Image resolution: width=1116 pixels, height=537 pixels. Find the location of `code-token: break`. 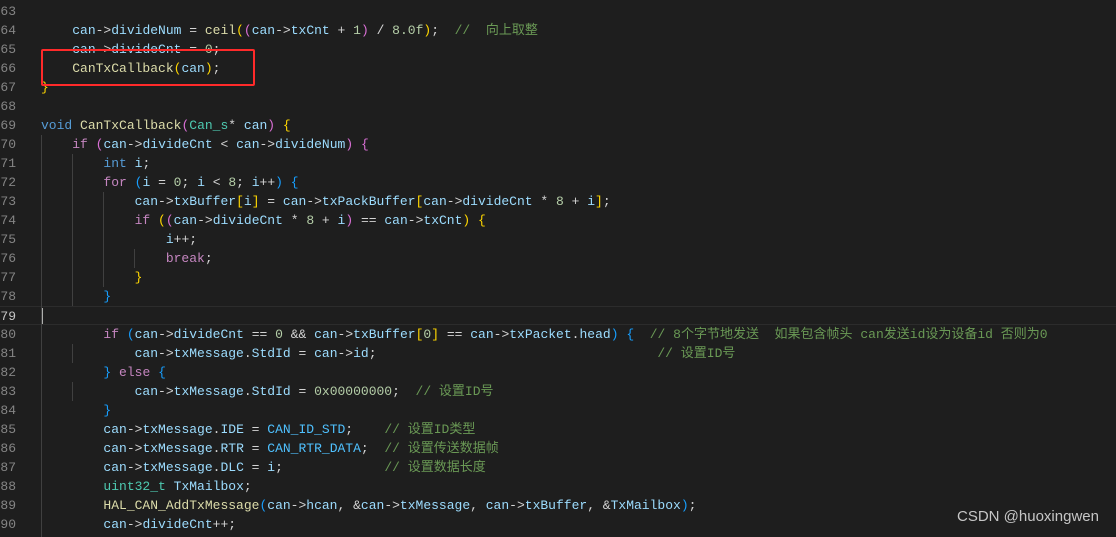

code-token: break is located at coordinates (185, 258).